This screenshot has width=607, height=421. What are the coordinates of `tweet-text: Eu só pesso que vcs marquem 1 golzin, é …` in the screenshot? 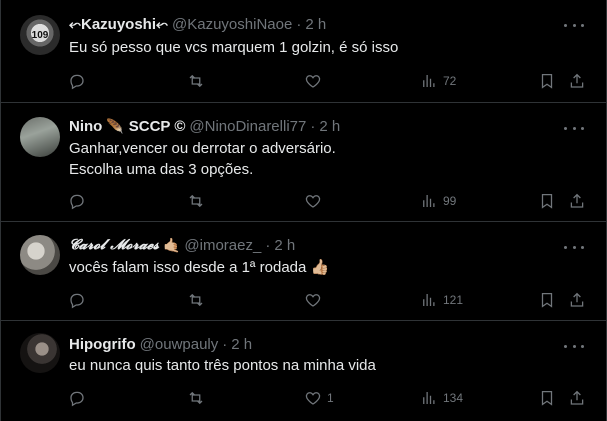 It's located at (234, 47).